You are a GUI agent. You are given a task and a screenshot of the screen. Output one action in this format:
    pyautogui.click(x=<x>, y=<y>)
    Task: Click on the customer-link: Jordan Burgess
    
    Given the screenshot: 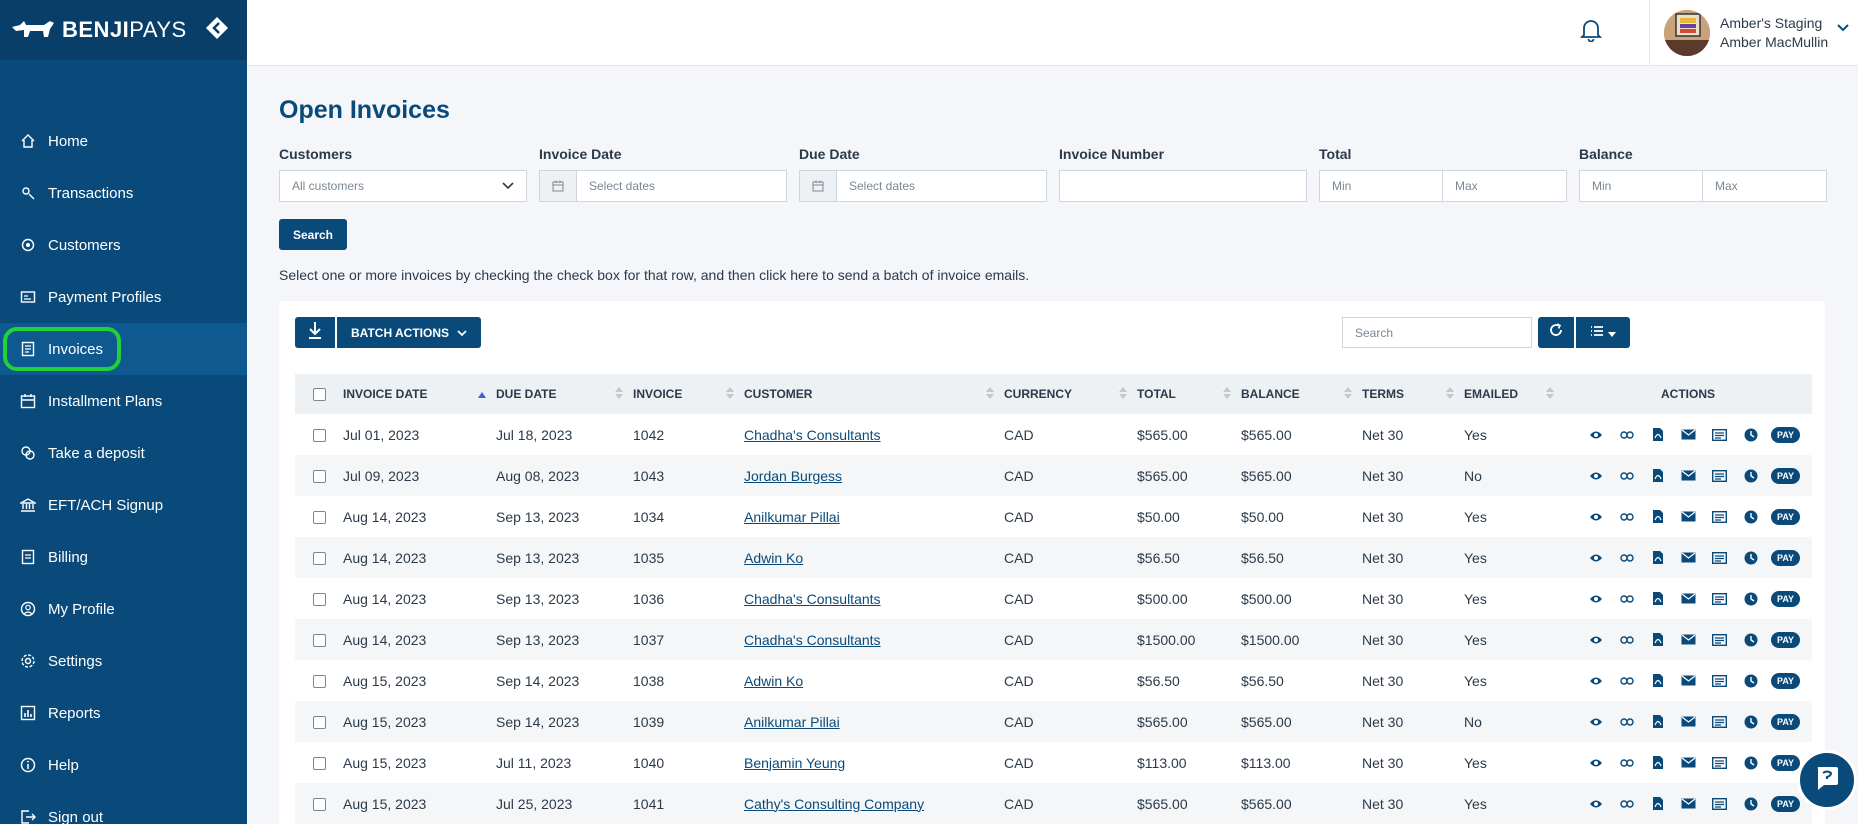 What is the action you would take?
    pyautogui.click(x=793, y=476)
    